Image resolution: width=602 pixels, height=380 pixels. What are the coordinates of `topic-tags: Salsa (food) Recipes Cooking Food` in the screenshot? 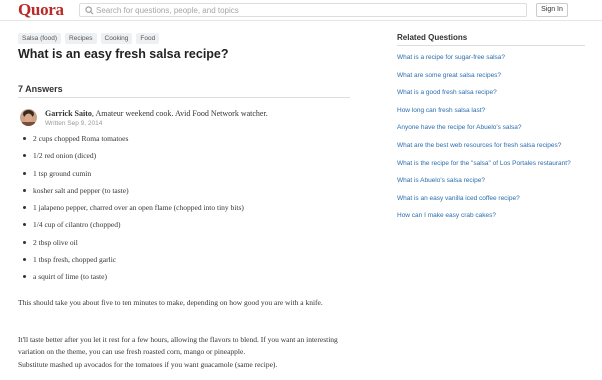 It's located at (89, 38).